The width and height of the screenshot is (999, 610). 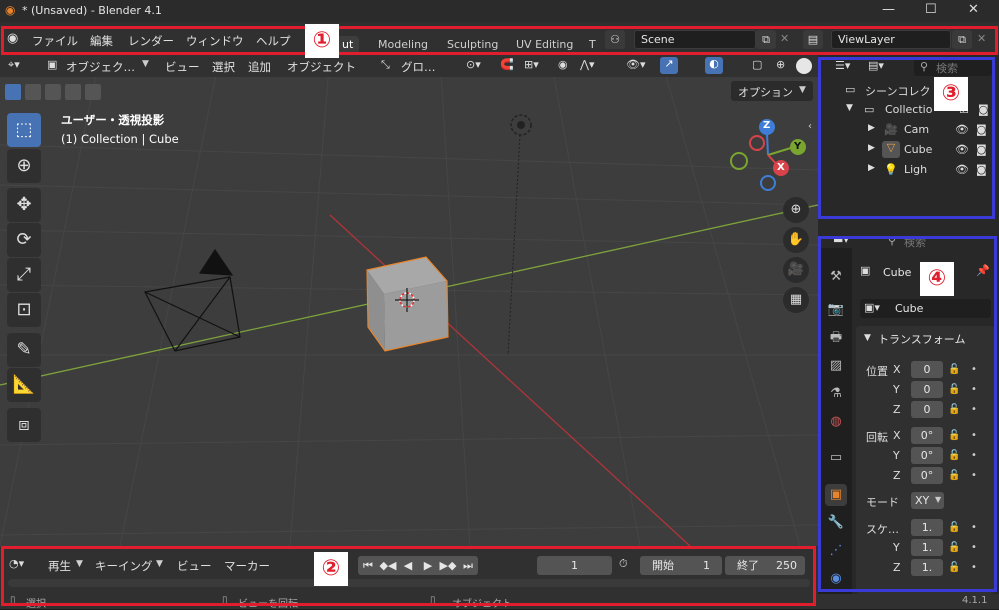 I want to click on mode-icon: ▣, so click(x=52, y=64).